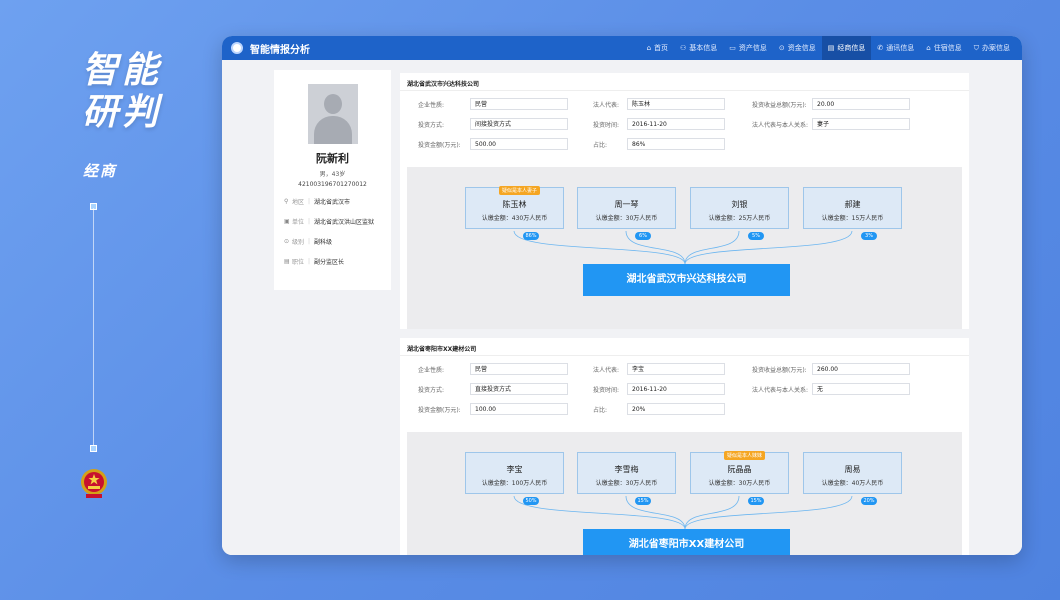  I want to click on shareholder-name-1-3: 周易, so click(852, 469).